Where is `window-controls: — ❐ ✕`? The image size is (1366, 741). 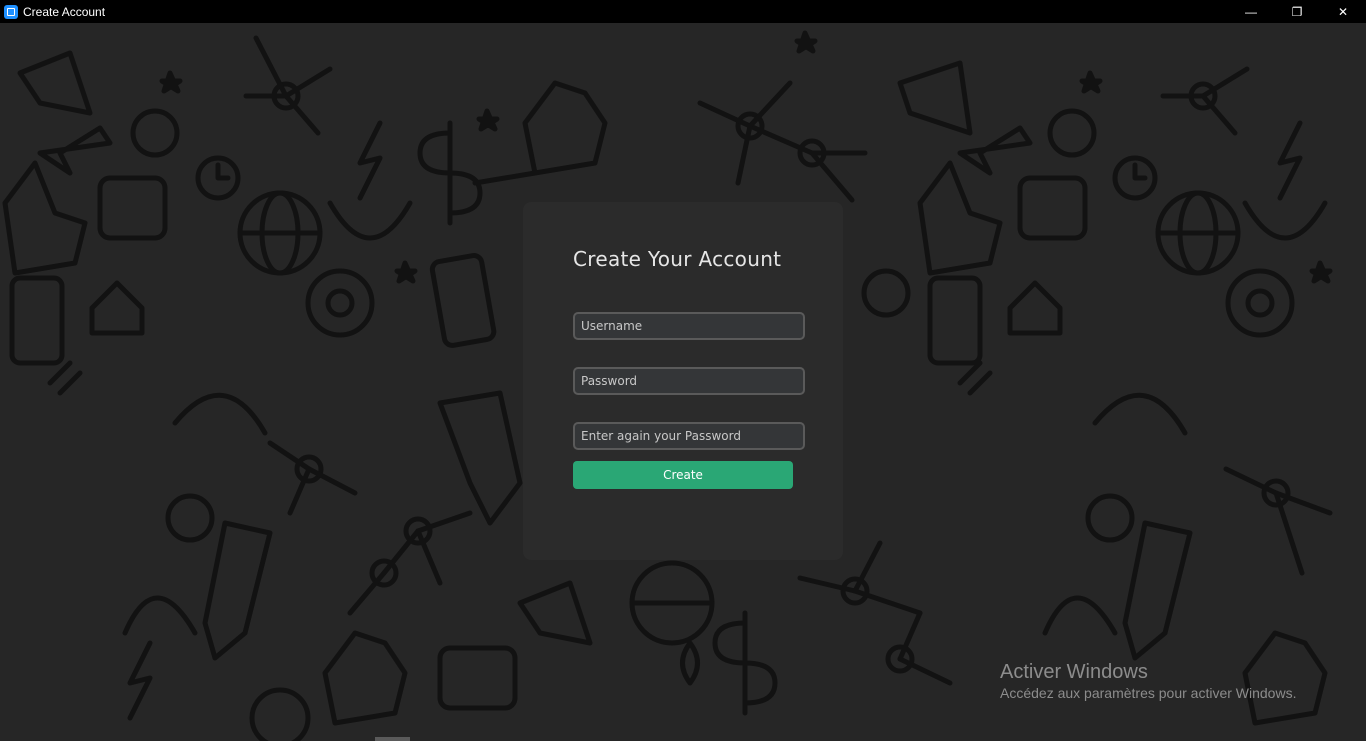 window-controls: — ❐ ✕ is located at coordinates (1297, 11).